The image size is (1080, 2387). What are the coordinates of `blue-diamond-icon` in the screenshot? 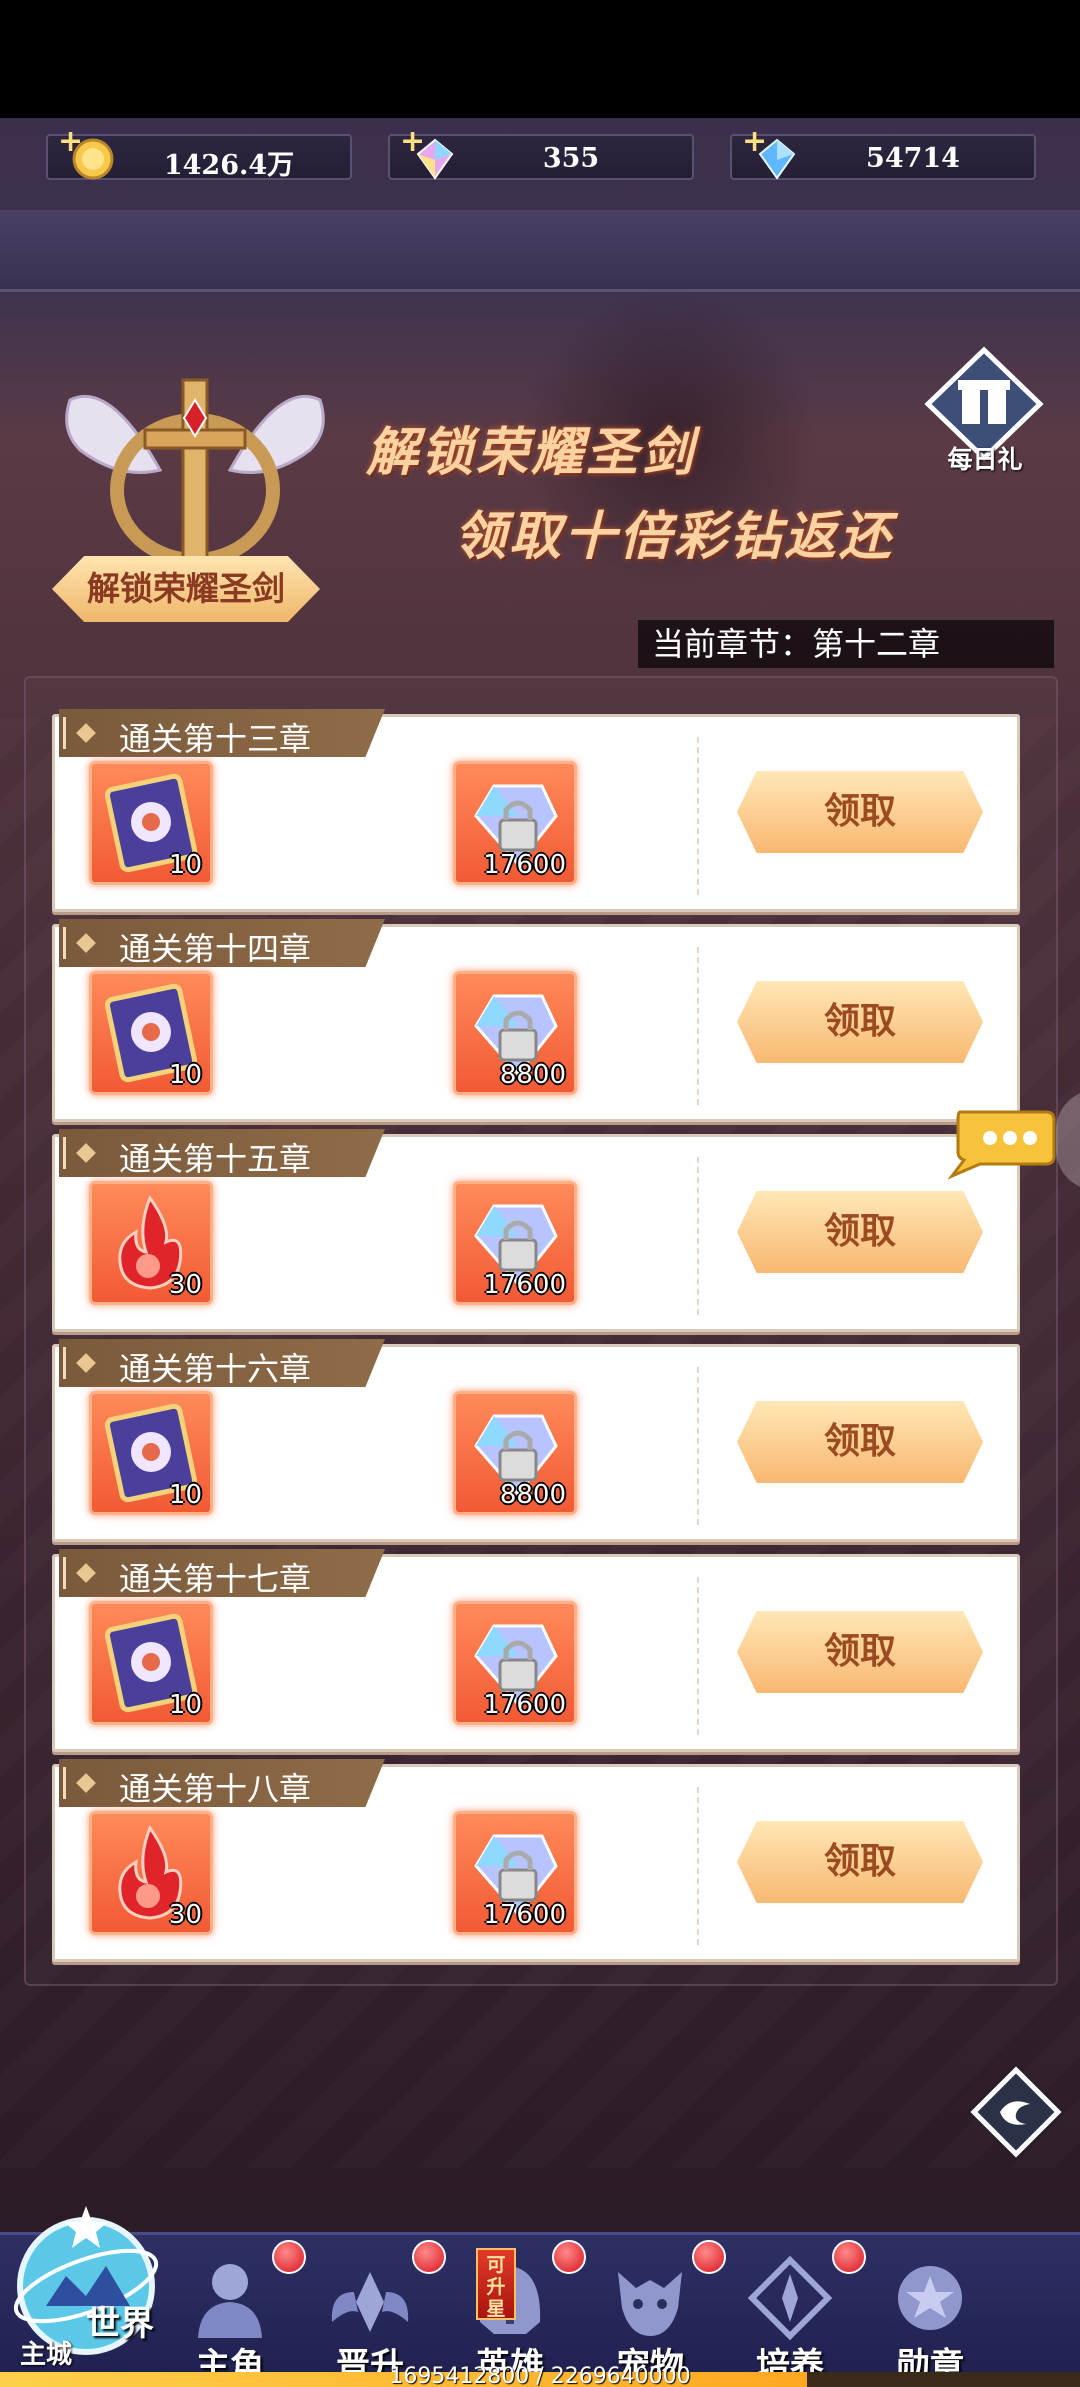 It's located at (777, 159).